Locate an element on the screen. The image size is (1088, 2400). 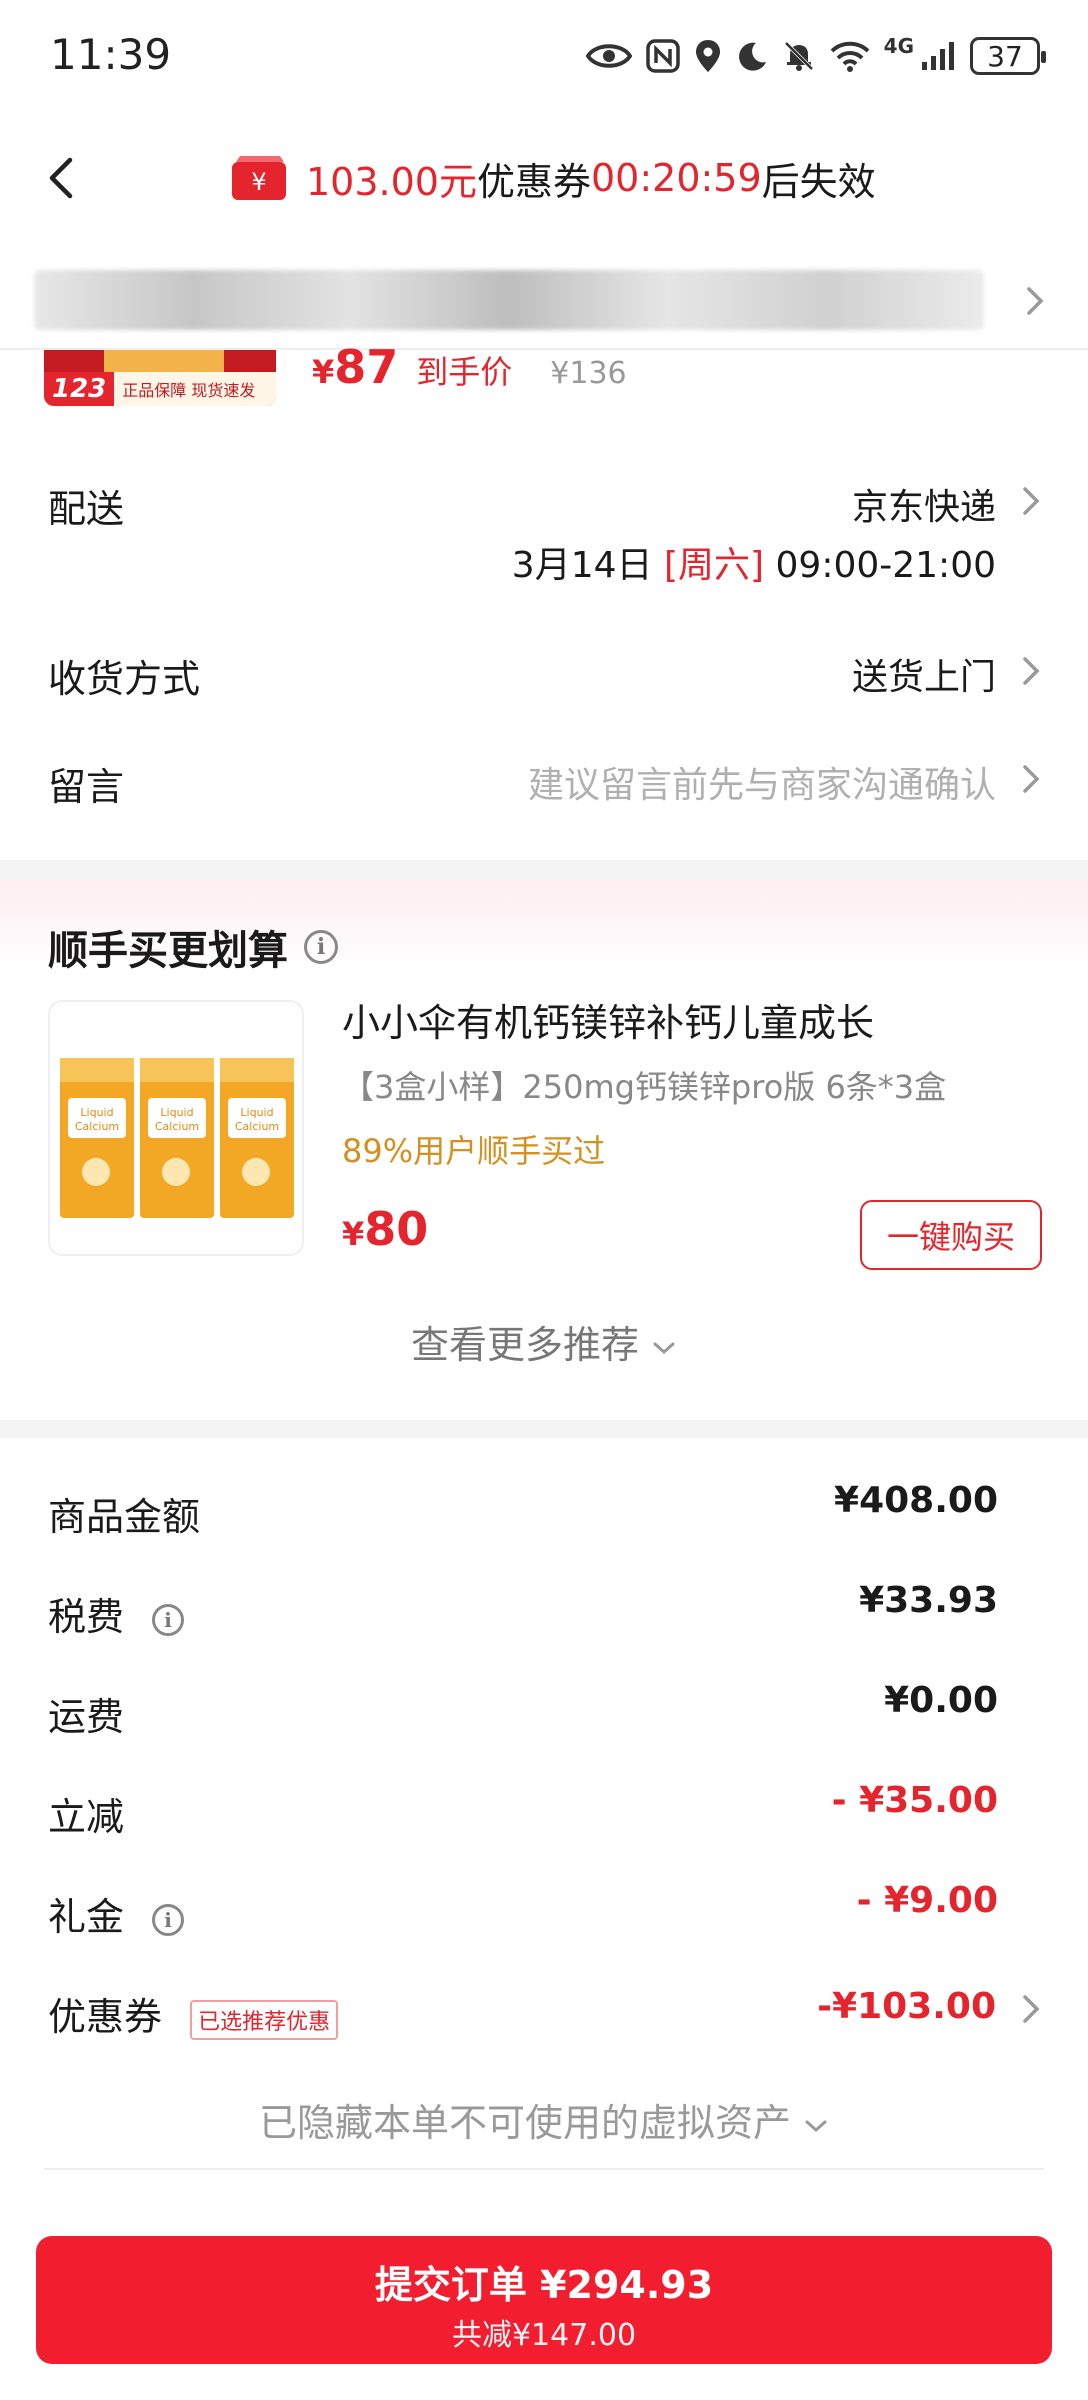
eye-icon is located at coordinates (608, 56).